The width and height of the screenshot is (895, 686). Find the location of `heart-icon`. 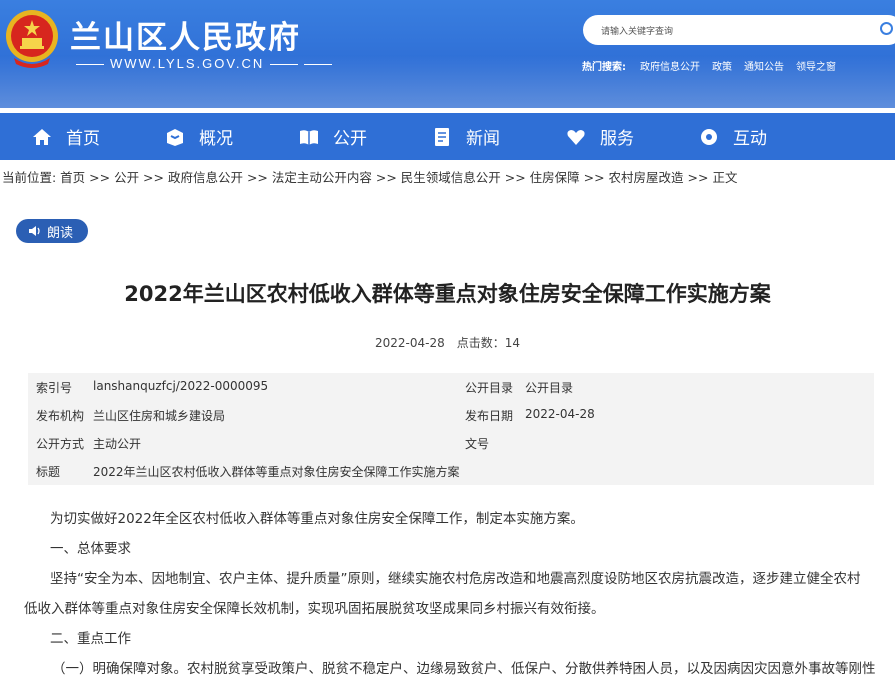

heart-icon is located at coordinates (576, 137).